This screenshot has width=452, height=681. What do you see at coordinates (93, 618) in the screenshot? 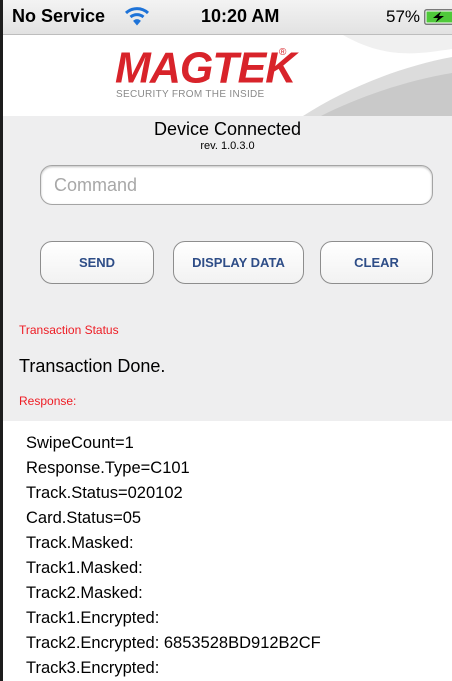
I see `response-line: Track1.Encrypted:` at bounding box center [93, 618].